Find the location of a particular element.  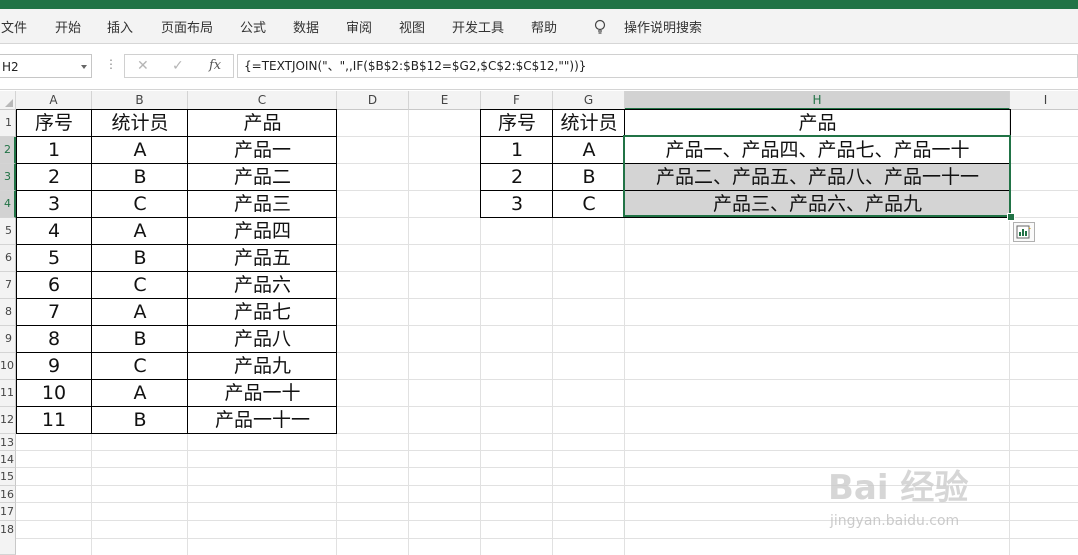

tab-formulas: 公式 is located at coordinates (253, 26).